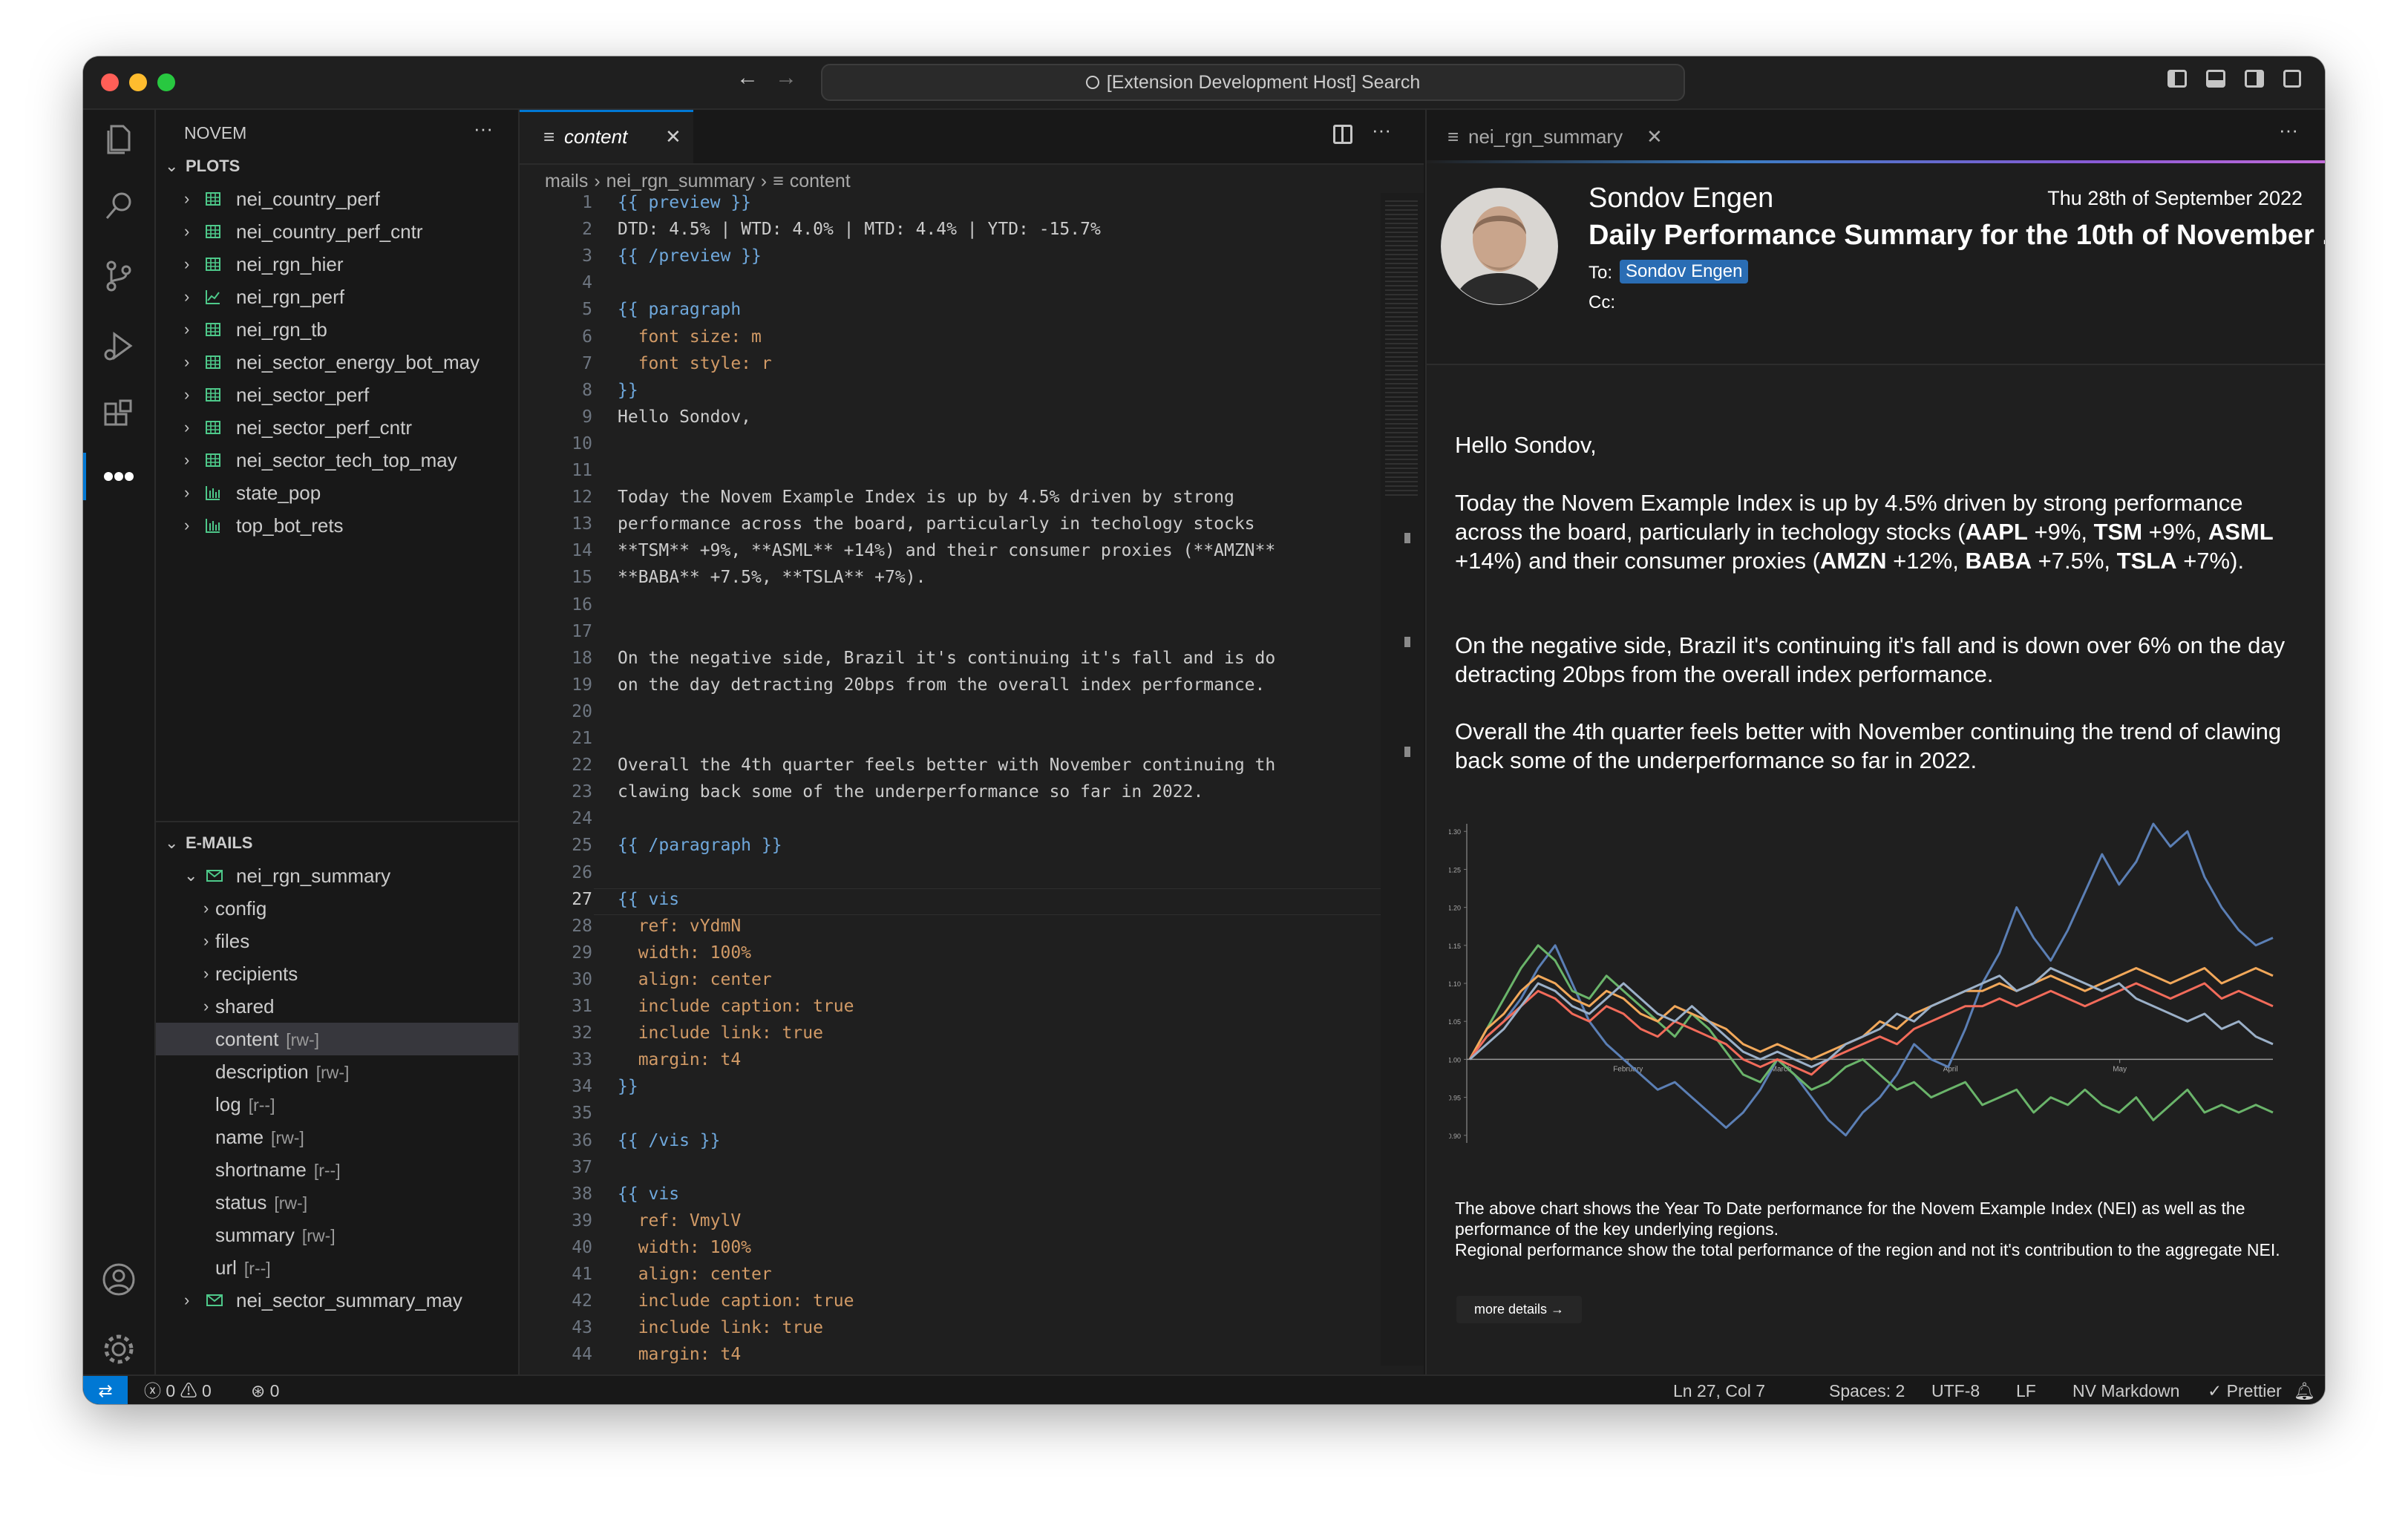  Describe the element at coordinates (337, 1267) in the screenshot. I see `email-file-item: url [r--]` at that location.